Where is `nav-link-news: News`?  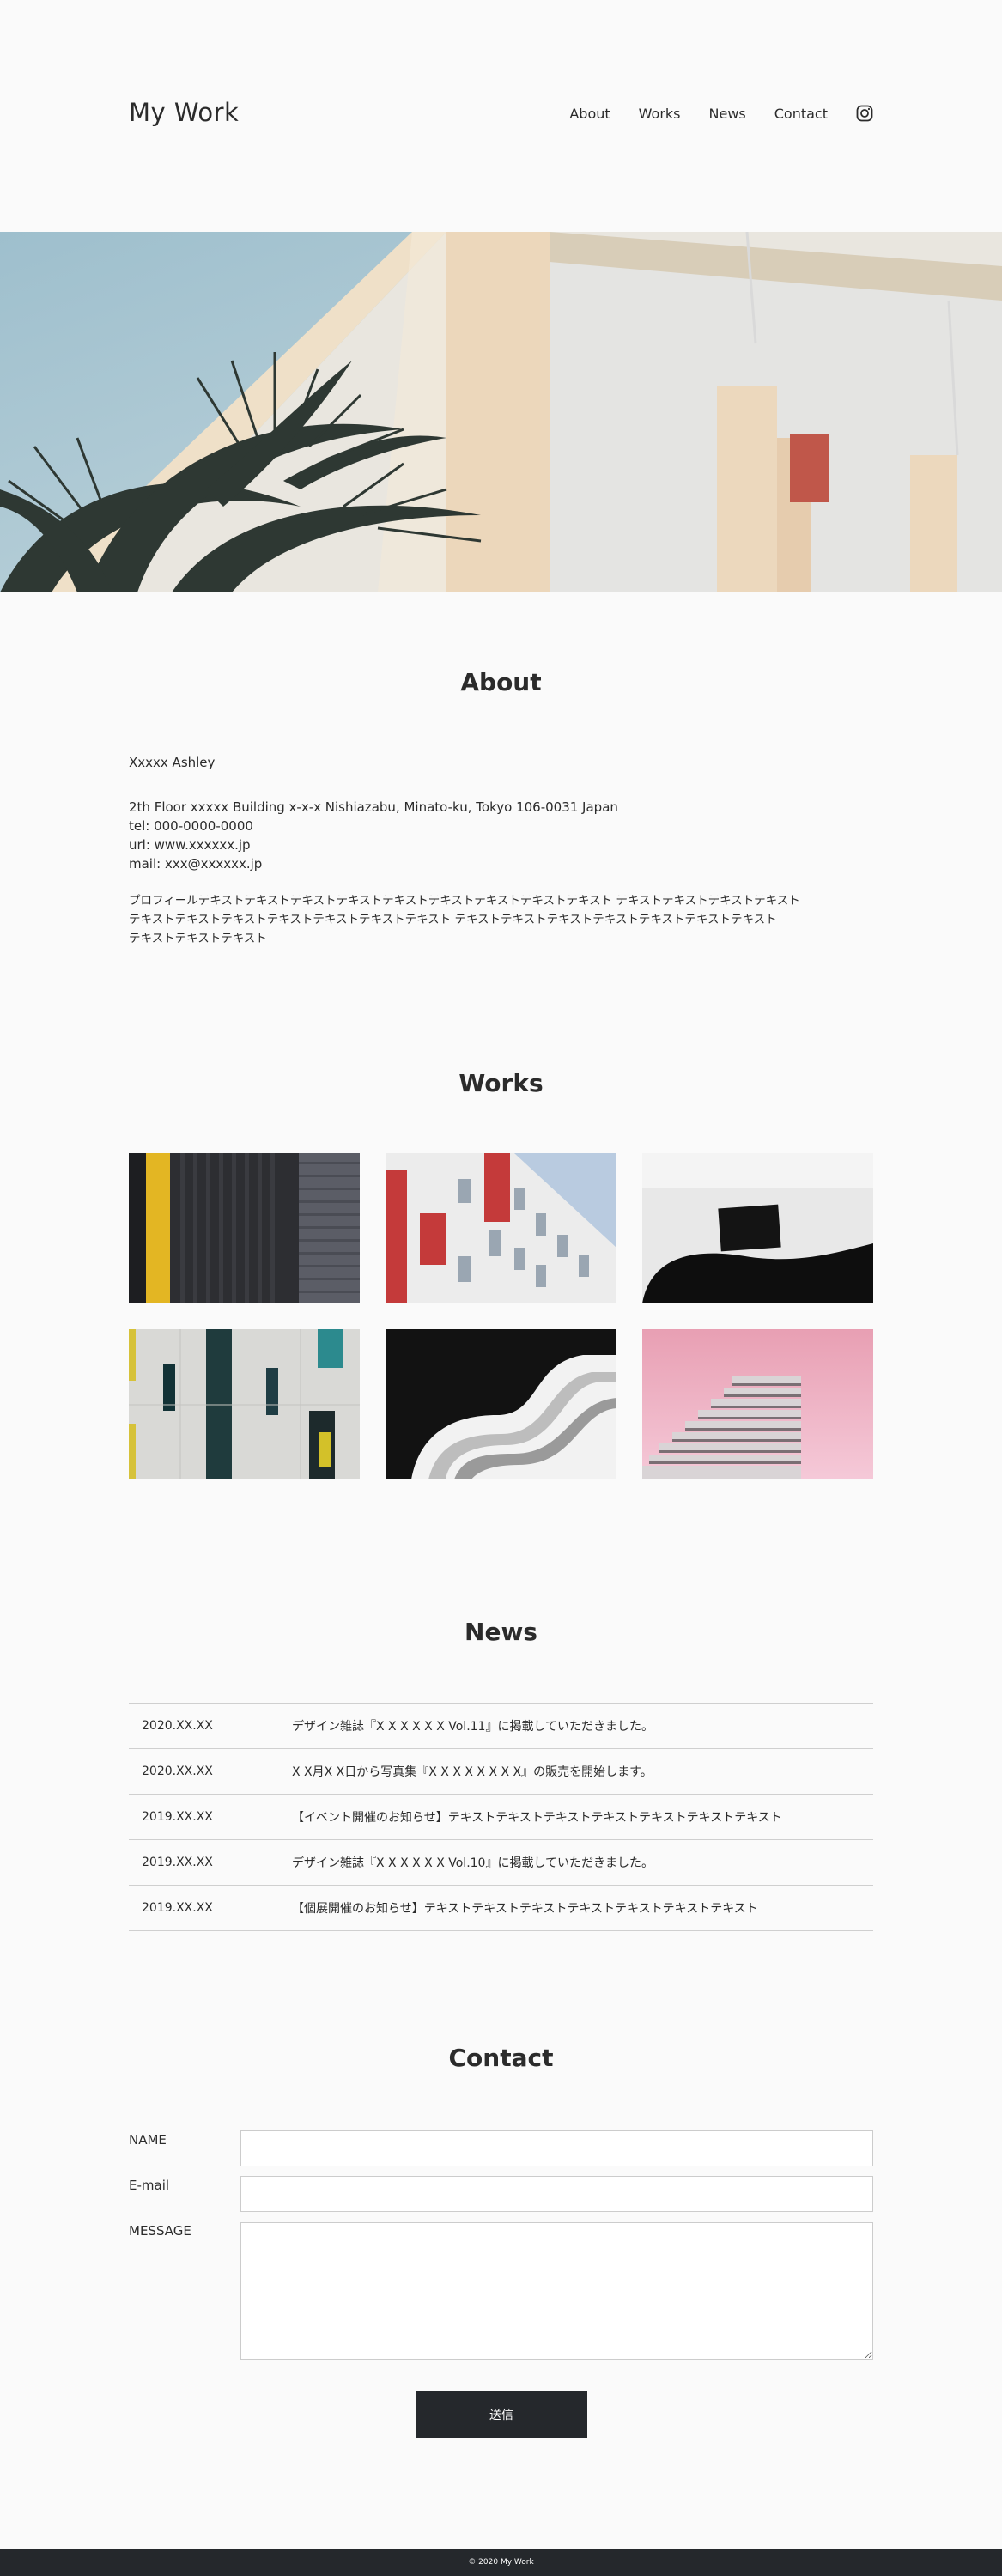 nav-link-news: News is located at coordinates (728, 114).